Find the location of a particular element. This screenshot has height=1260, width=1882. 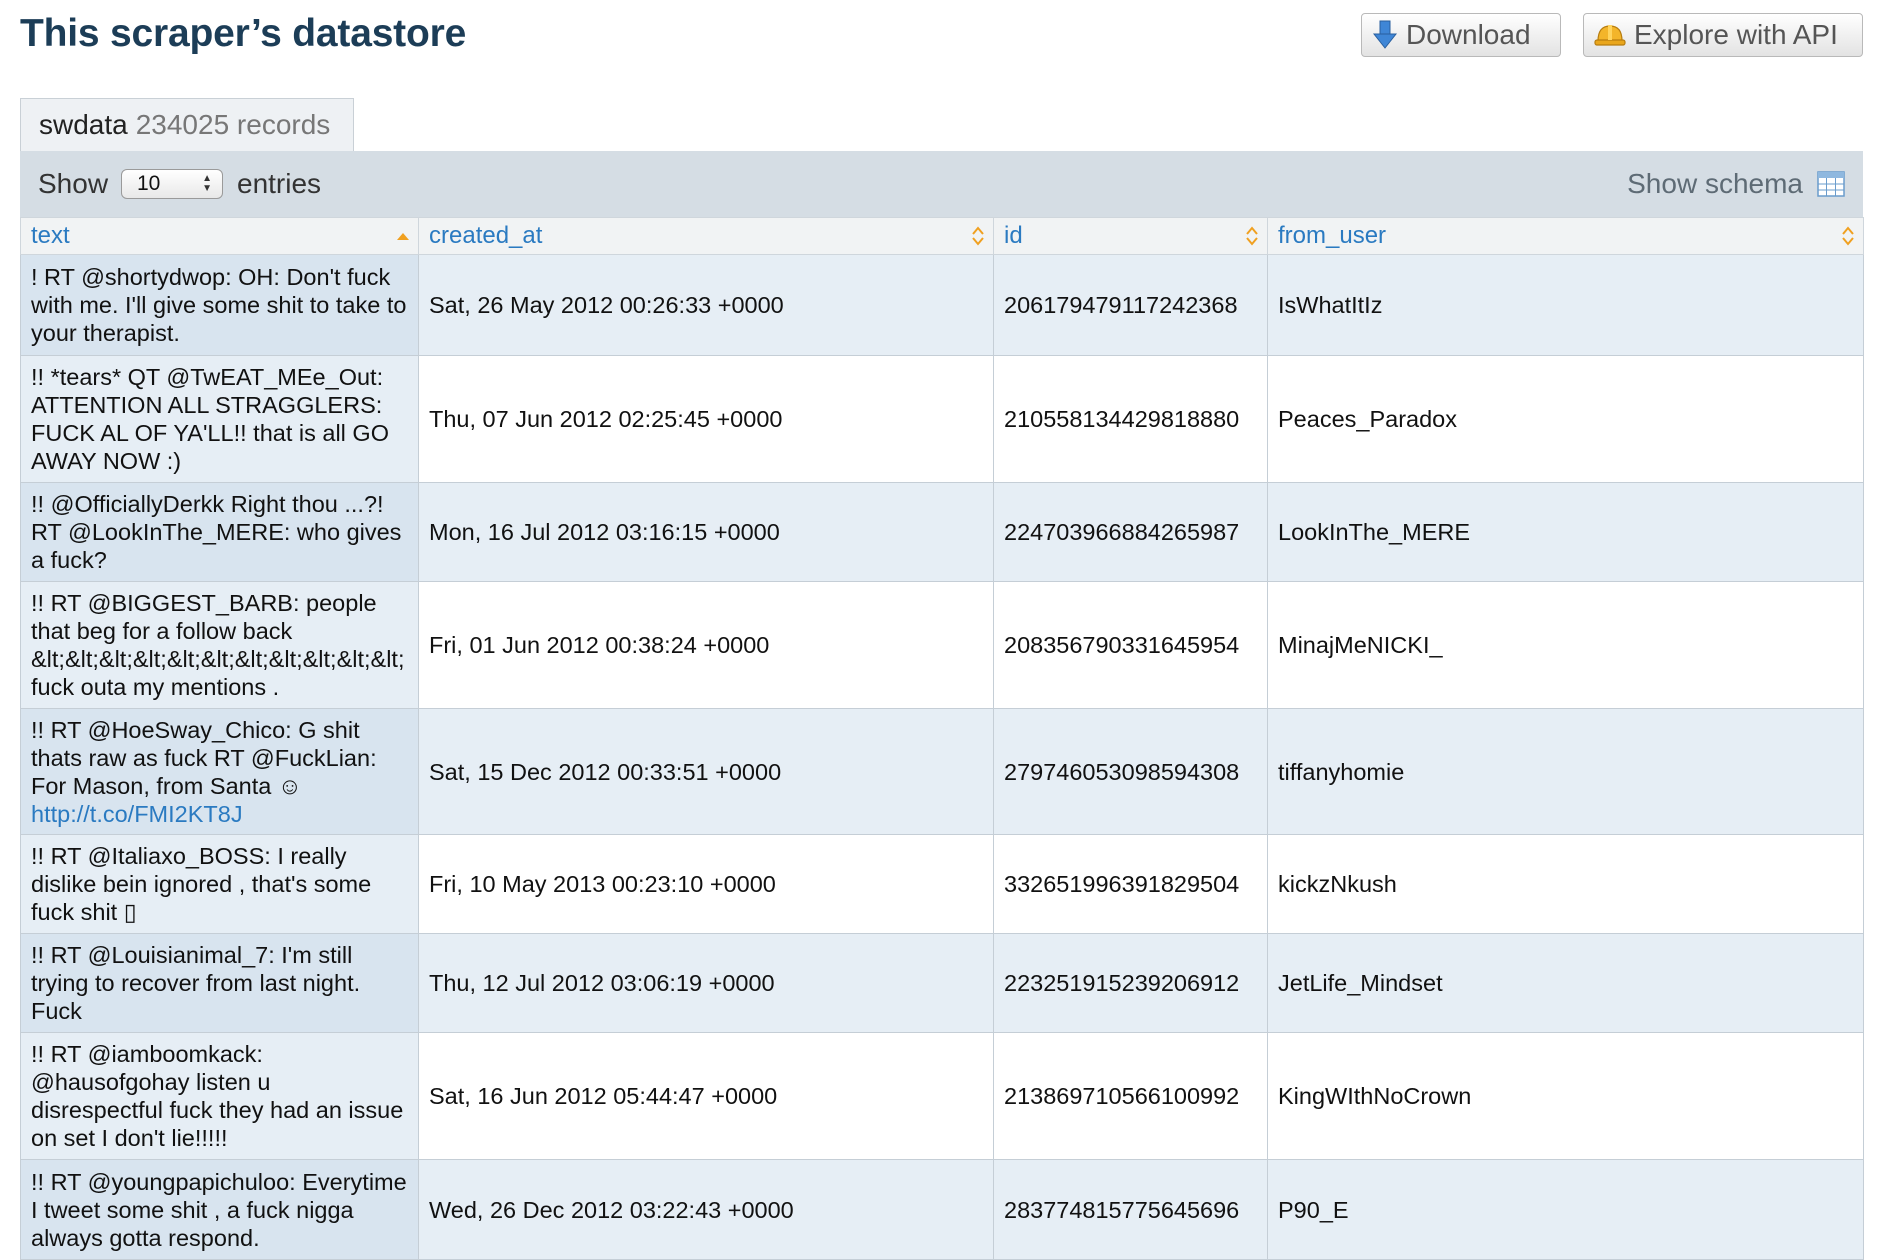

cell-from-user: KingWIthNoCrown is located at coordinates (1565, 1096).